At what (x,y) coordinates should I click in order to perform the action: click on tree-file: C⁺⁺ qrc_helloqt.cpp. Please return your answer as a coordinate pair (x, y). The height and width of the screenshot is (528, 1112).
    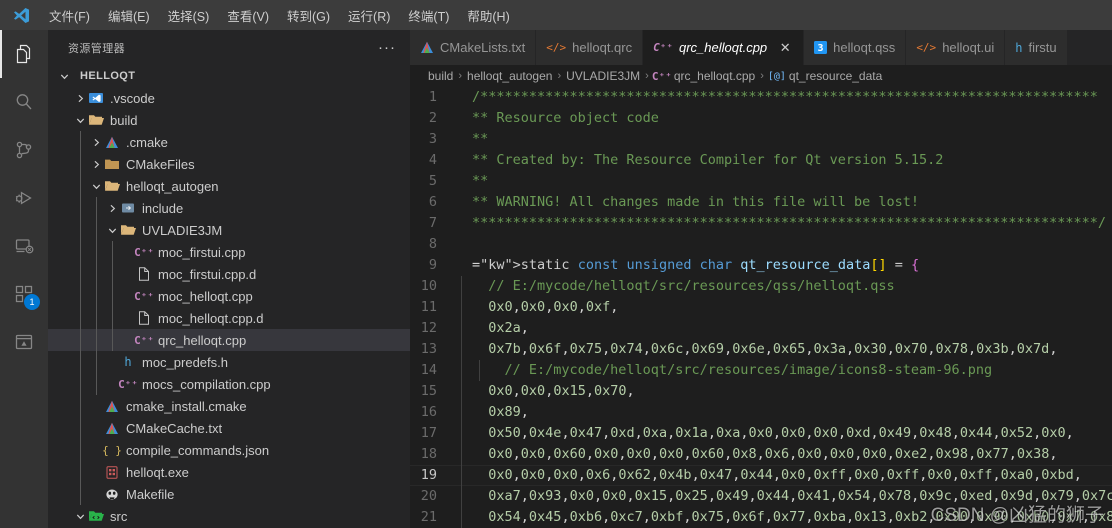
    Looking at the image, I should click on (229, 340).